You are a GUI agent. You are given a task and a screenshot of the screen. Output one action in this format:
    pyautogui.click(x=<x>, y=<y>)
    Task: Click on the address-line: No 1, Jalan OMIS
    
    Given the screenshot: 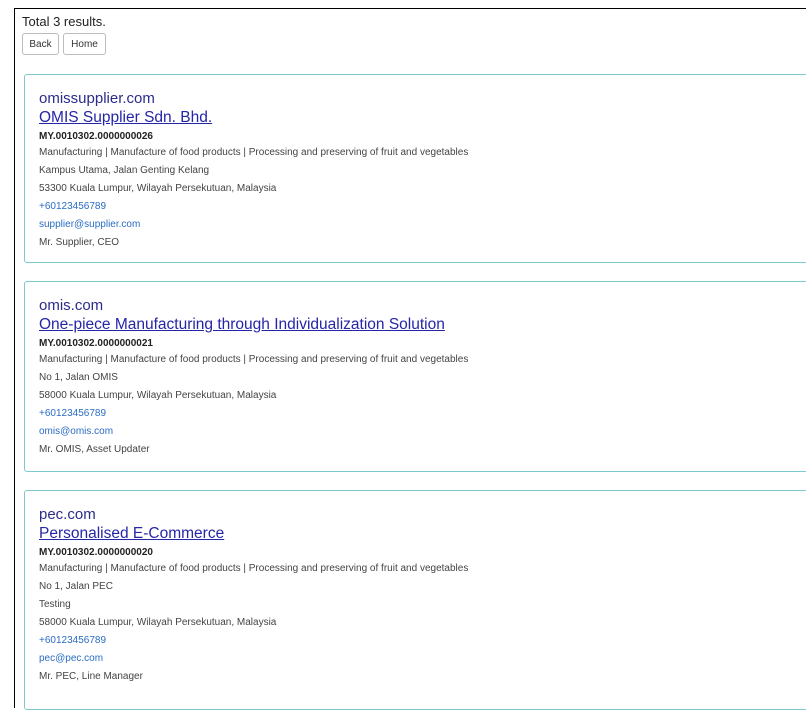 What is the action you would take?
    pyautogui.click(x=78, y=377)
    